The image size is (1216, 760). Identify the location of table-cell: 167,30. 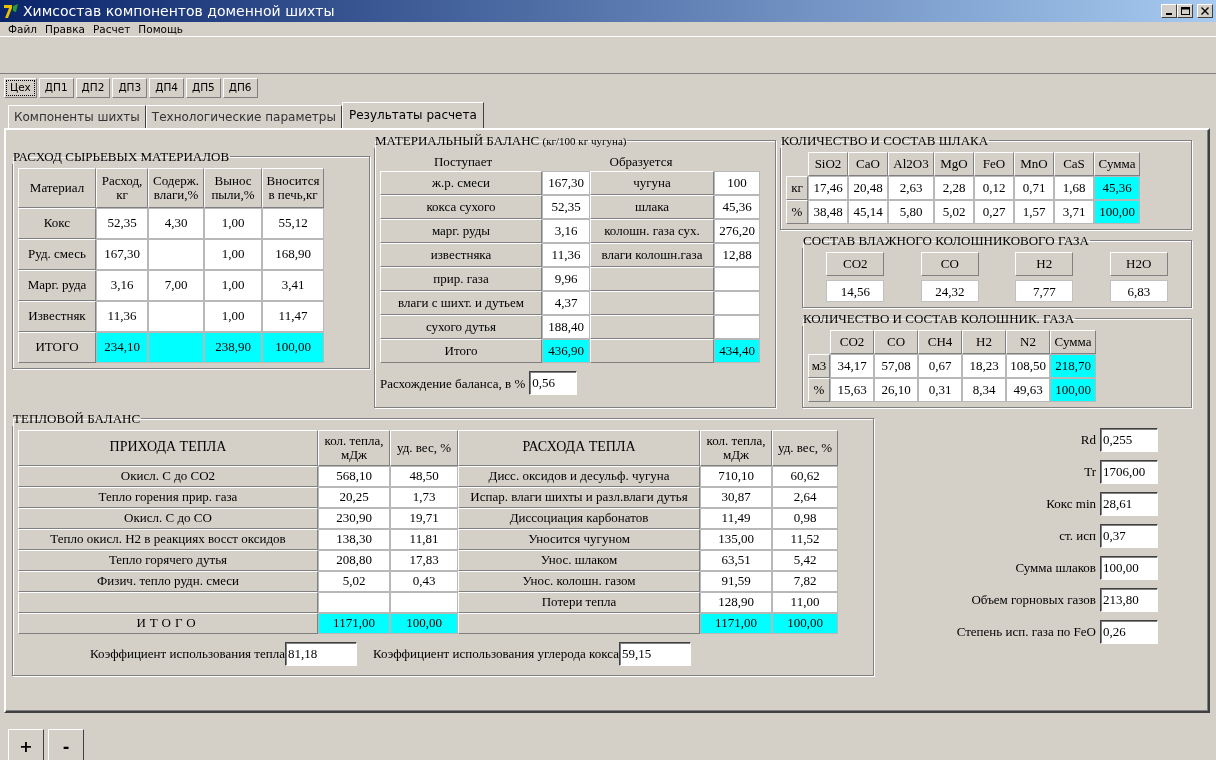
(122, 254).